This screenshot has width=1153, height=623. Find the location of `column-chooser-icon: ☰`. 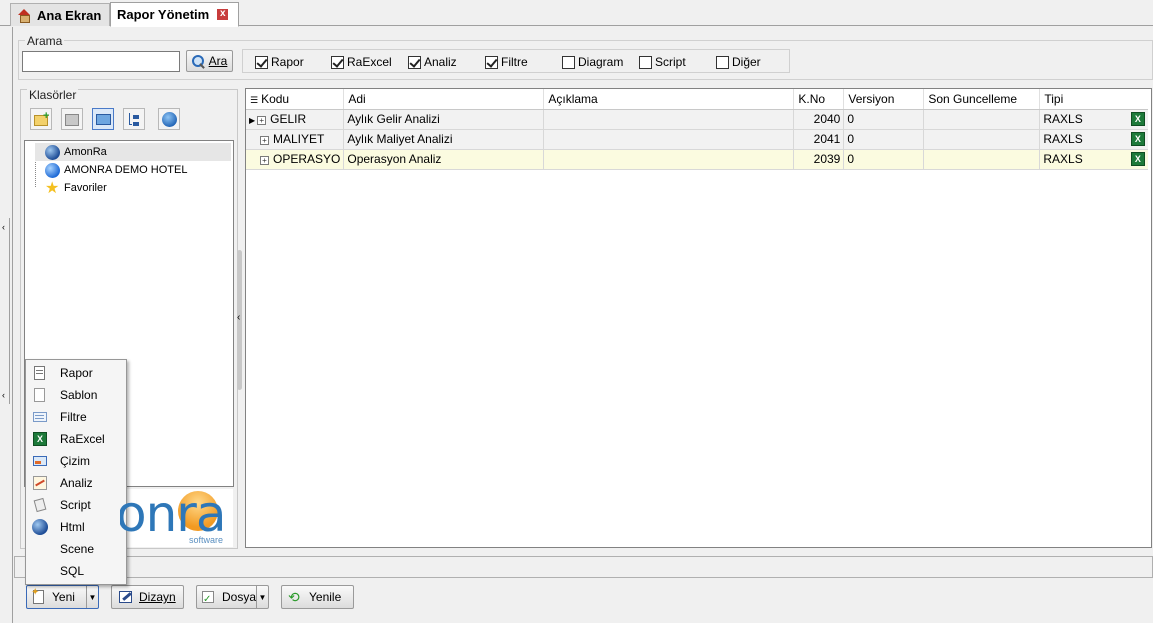

column-chooser-icon: ☰ is located at coordinates (254, 100).